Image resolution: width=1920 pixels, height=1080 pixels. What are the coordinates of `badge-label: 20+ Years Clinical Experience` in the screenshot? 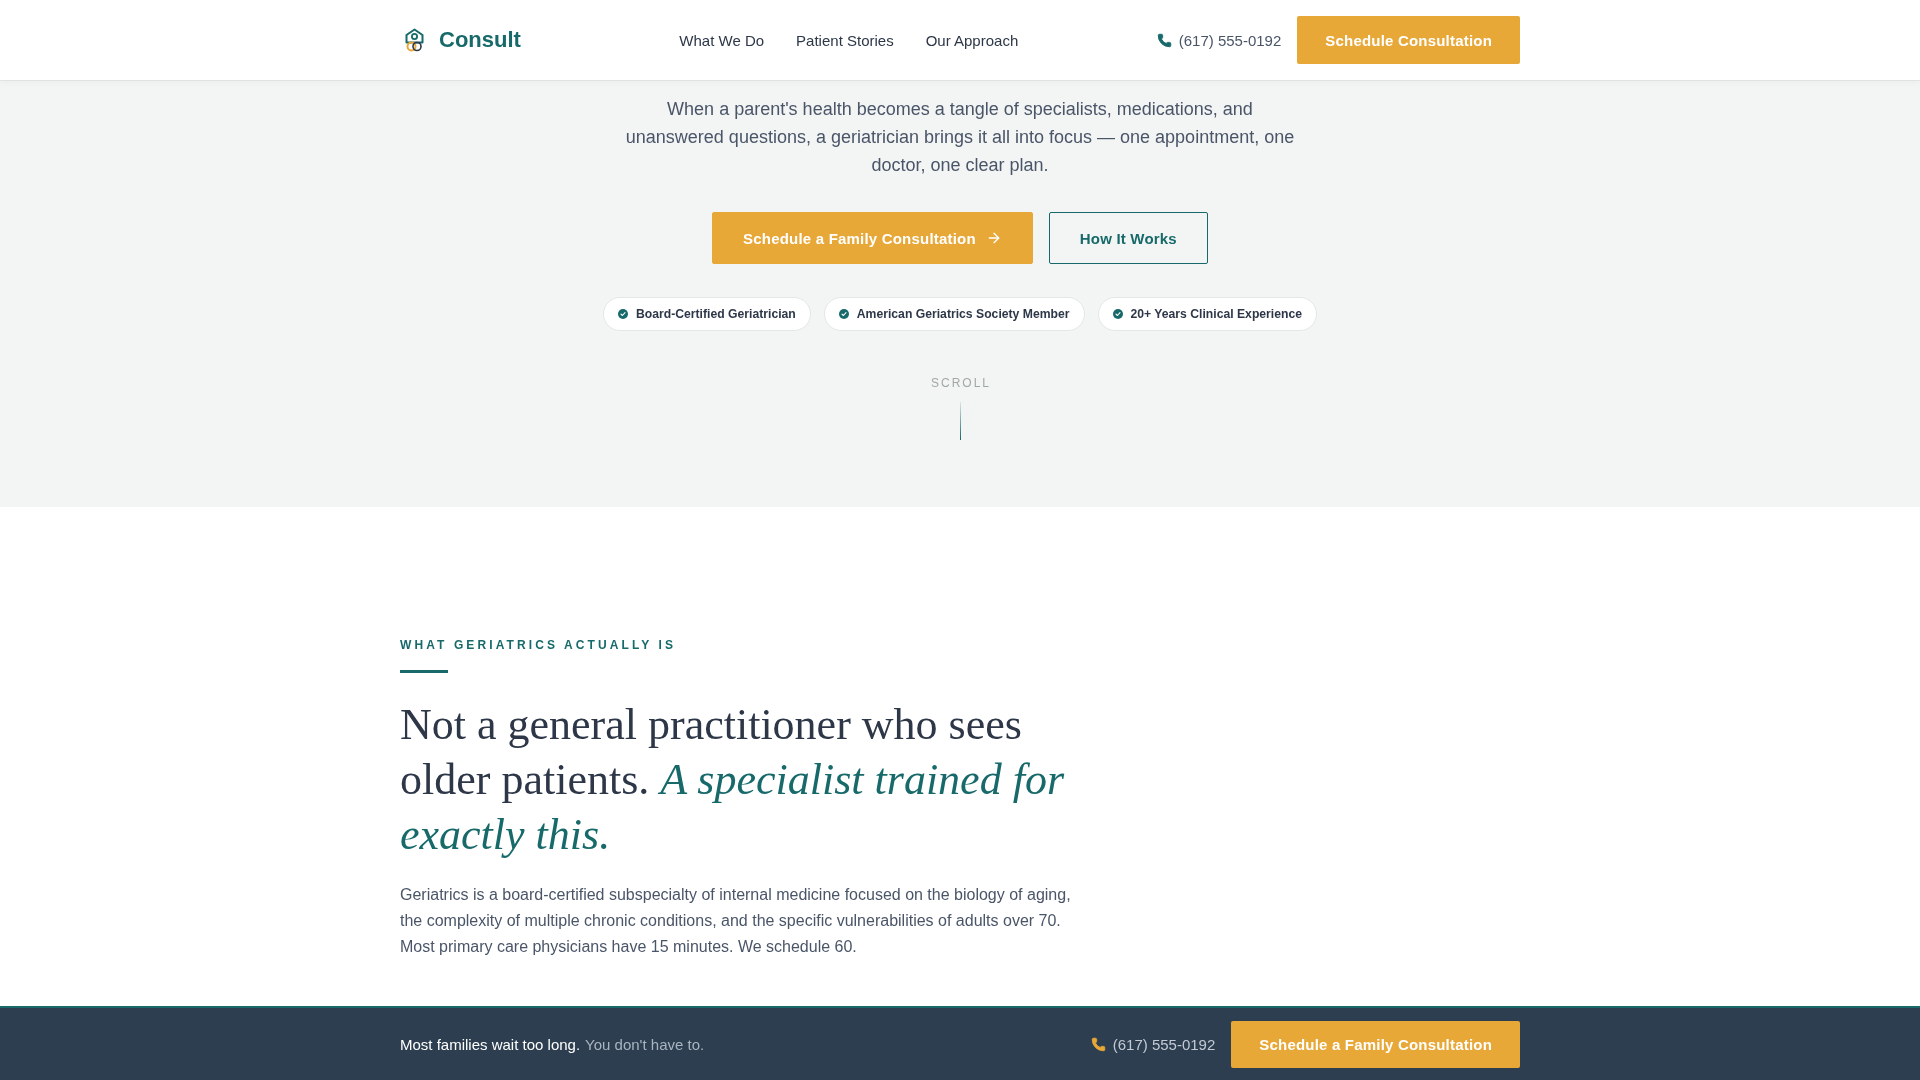 It's located at (1216, 314).